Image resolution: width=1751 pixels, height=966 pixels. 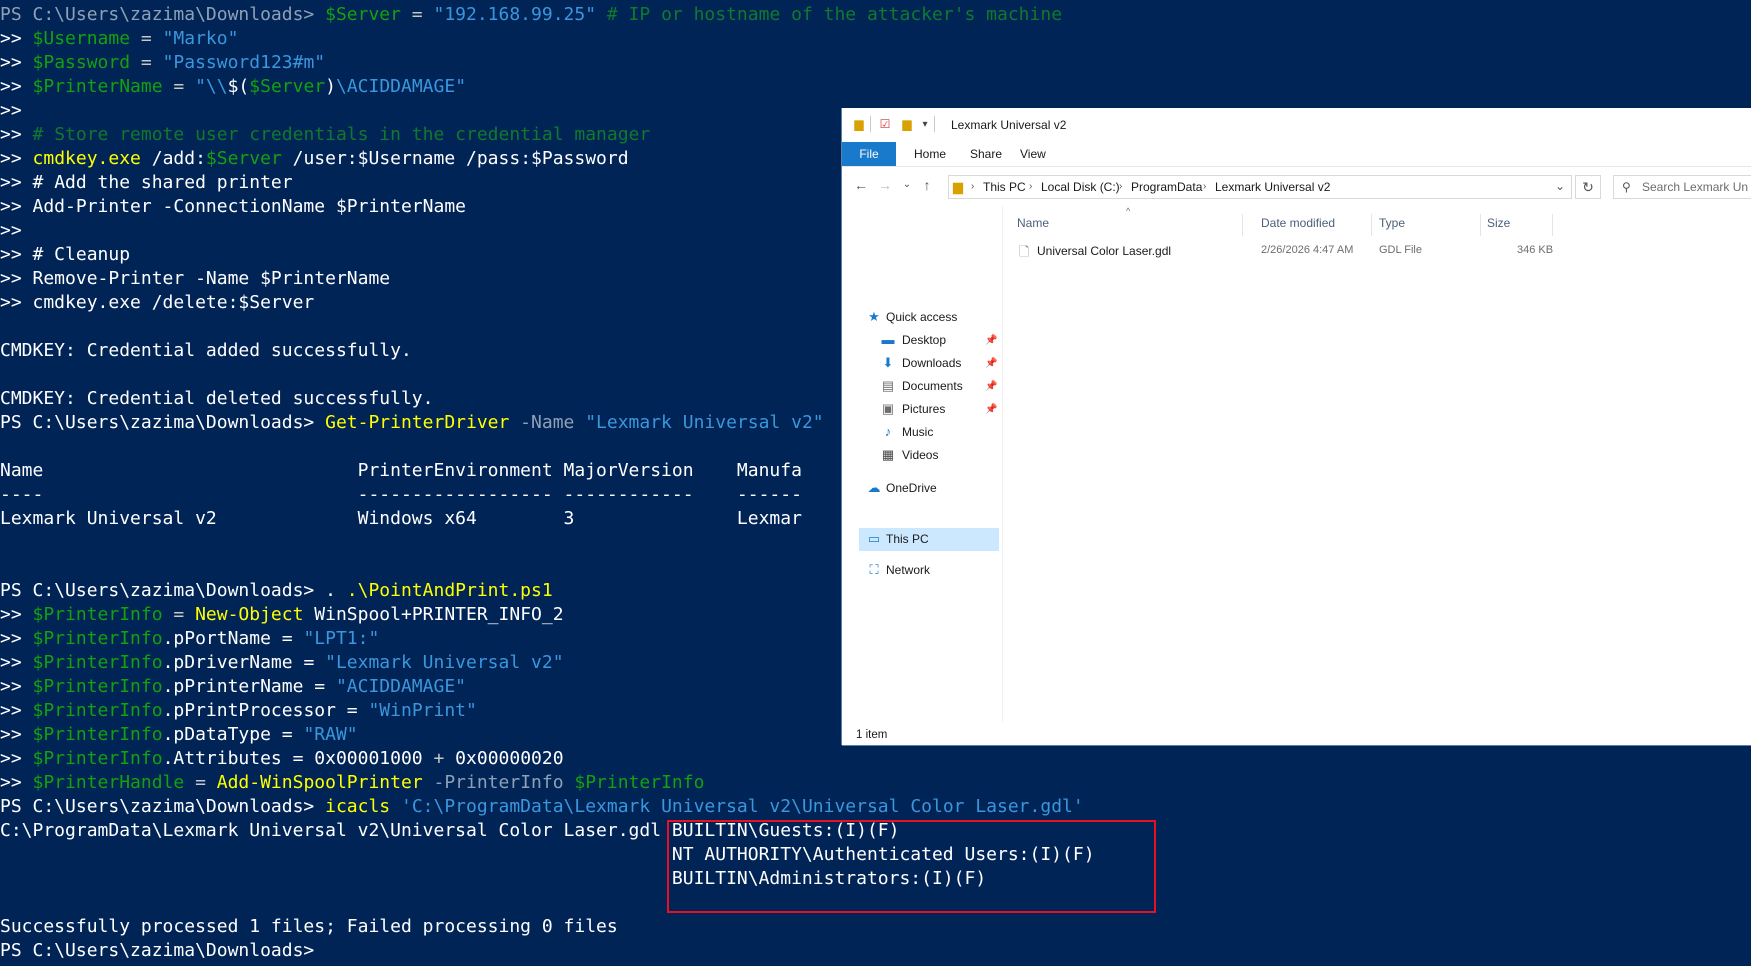 I want to click on refresh-icon: ↻, so click(x=1588, y=187).